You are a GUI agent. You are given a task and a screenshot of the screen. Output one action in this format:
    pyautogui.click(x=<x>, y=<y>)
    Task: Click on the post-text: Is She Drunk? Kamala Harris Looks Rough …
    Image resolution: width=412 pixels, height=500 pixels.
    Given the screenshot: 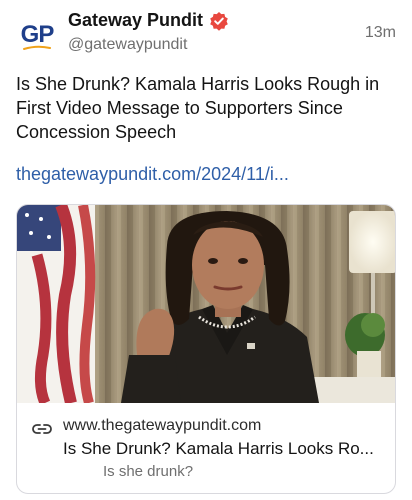 What is the action you would take?
    pyautogui.click(x=198, y=108)
    